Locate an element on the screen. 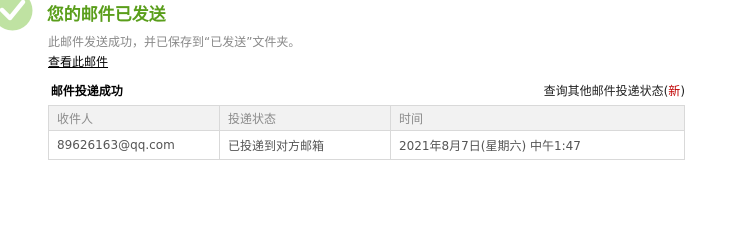  query-other-status-link: 查询其他邮件投递状态(新) is located at coordinates (614, 91).